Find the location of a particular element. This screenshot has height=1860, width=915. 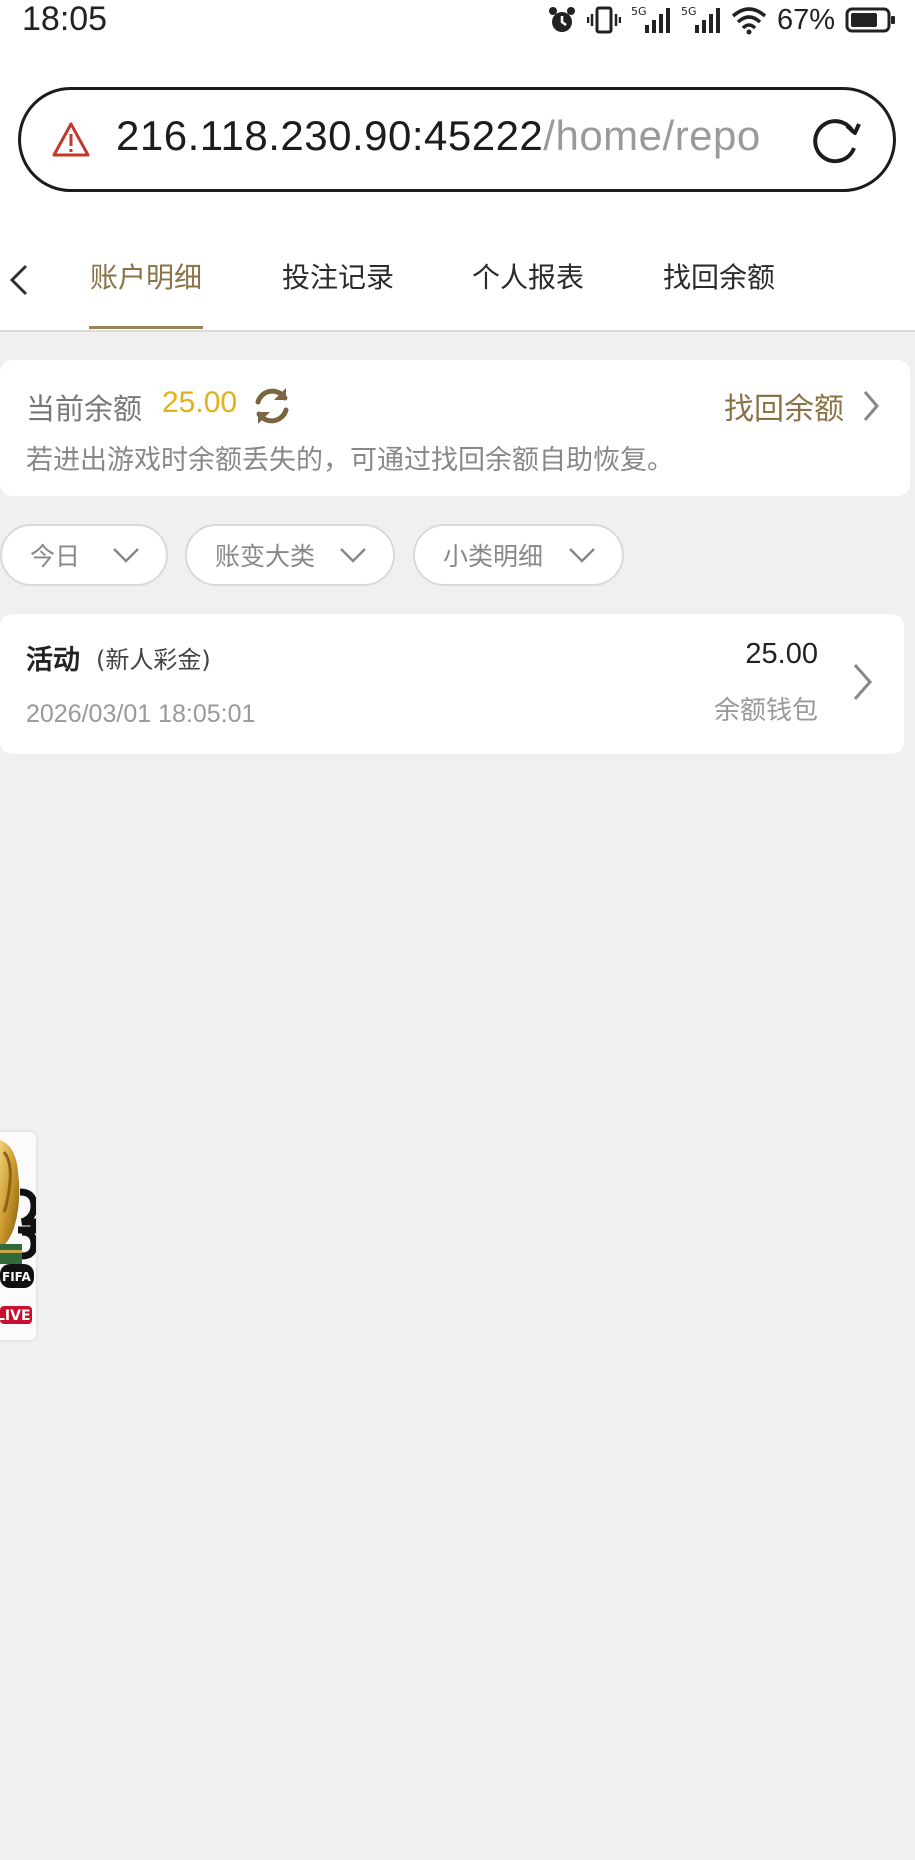

tab-bet-records: 投注记录 is located at coordinates (338, 276).